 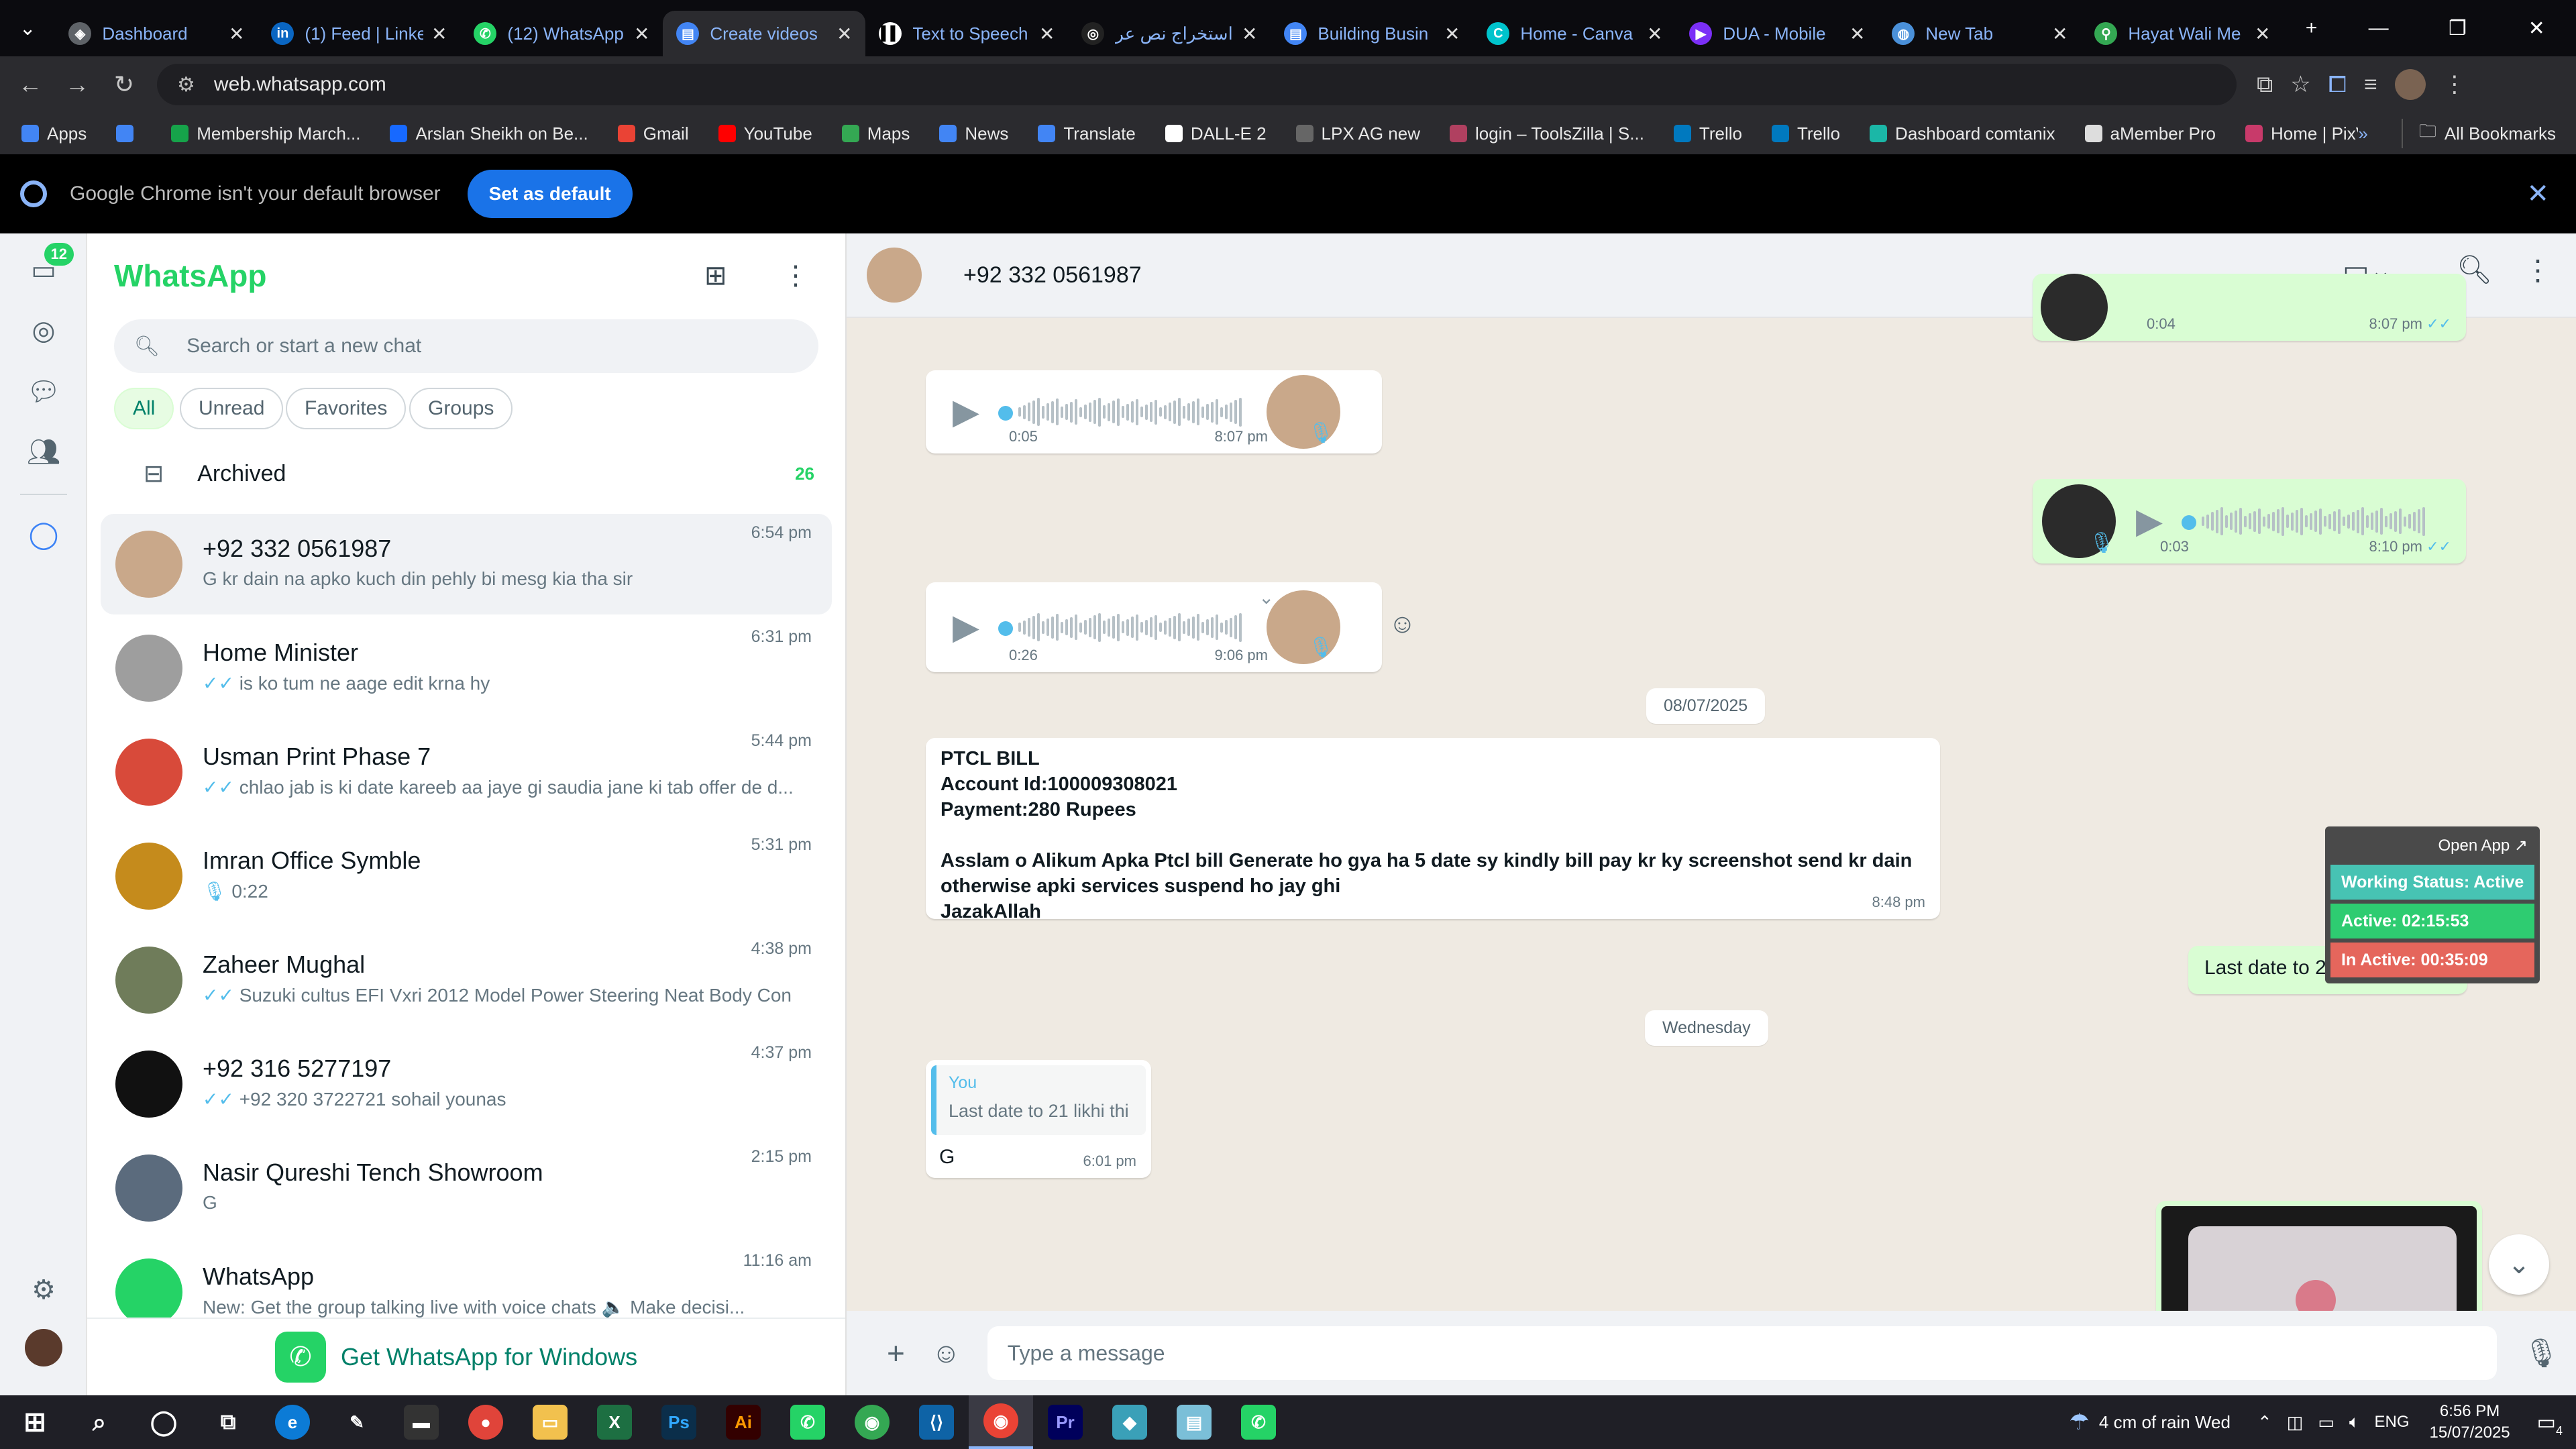 What do you see at coordinates (99, 1422) in the screenshot?
I see `search-icon: ⌕` at bounding box center [99, 1422].